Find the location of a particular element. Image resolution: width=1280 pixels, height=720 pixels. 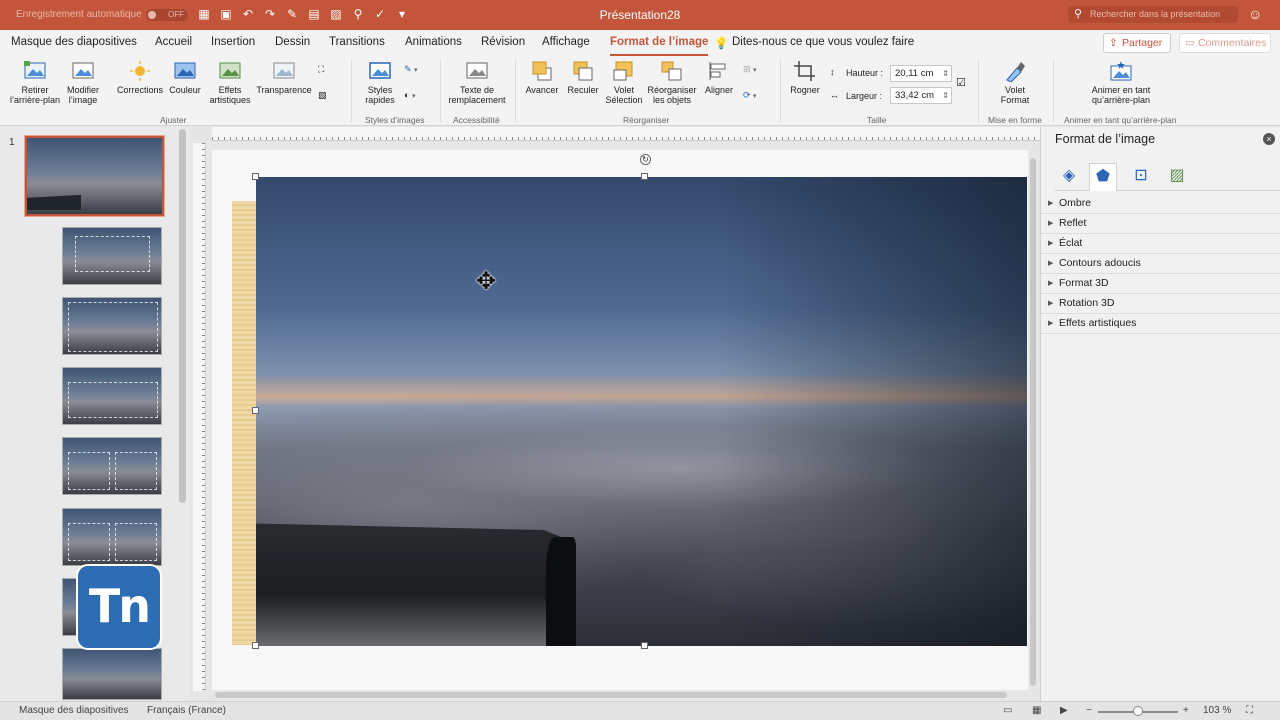

resize-handle-top-left is located at coordinates (255, 176).